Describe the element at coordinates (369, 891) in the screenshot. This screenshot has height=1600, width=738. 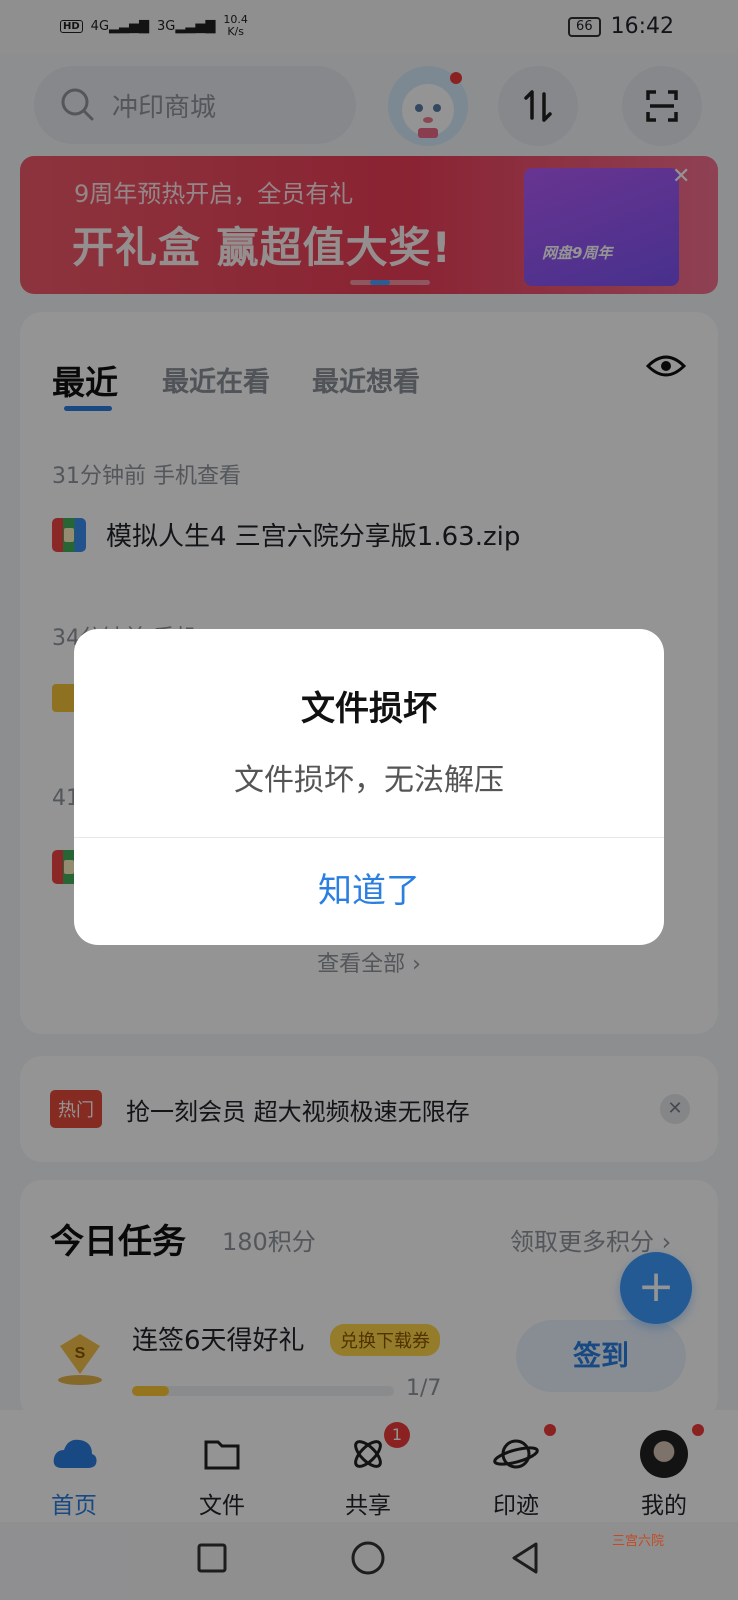
I see `dialog-ok-button: 知道了` at that location.